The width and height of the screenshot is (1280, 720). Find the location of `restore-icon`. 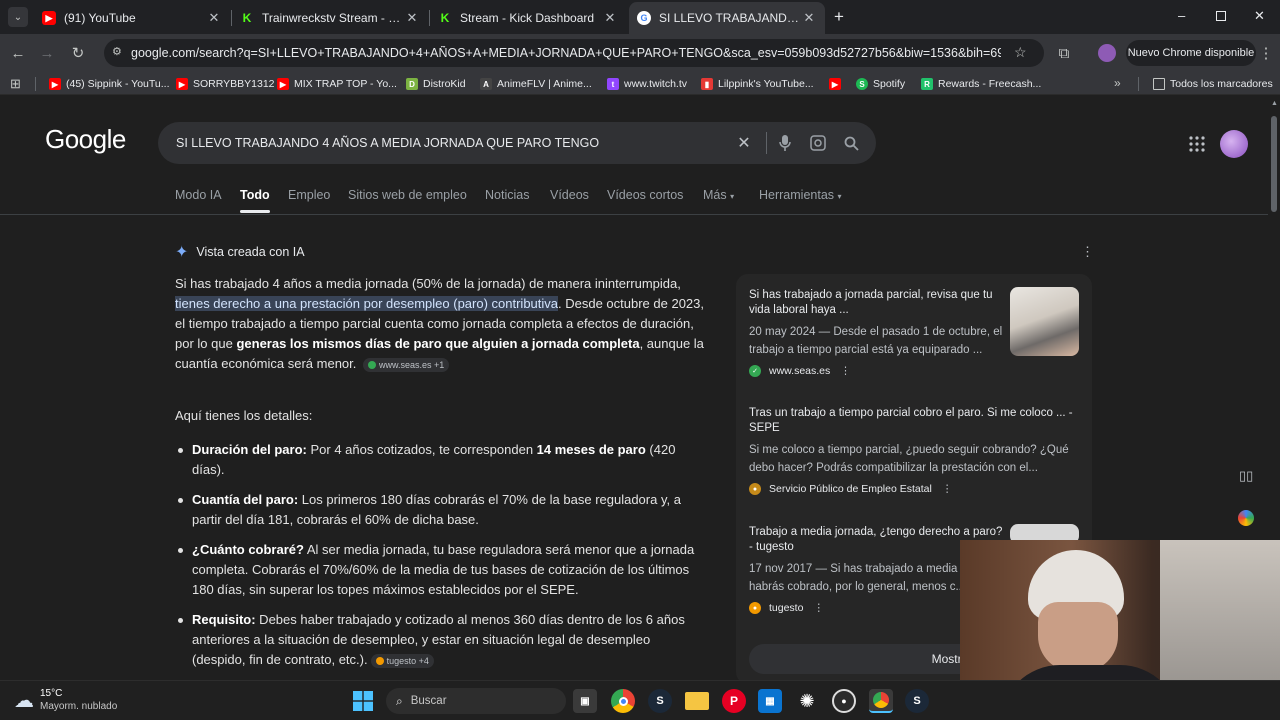

restore-icon is located at coordinates (1221, 16).